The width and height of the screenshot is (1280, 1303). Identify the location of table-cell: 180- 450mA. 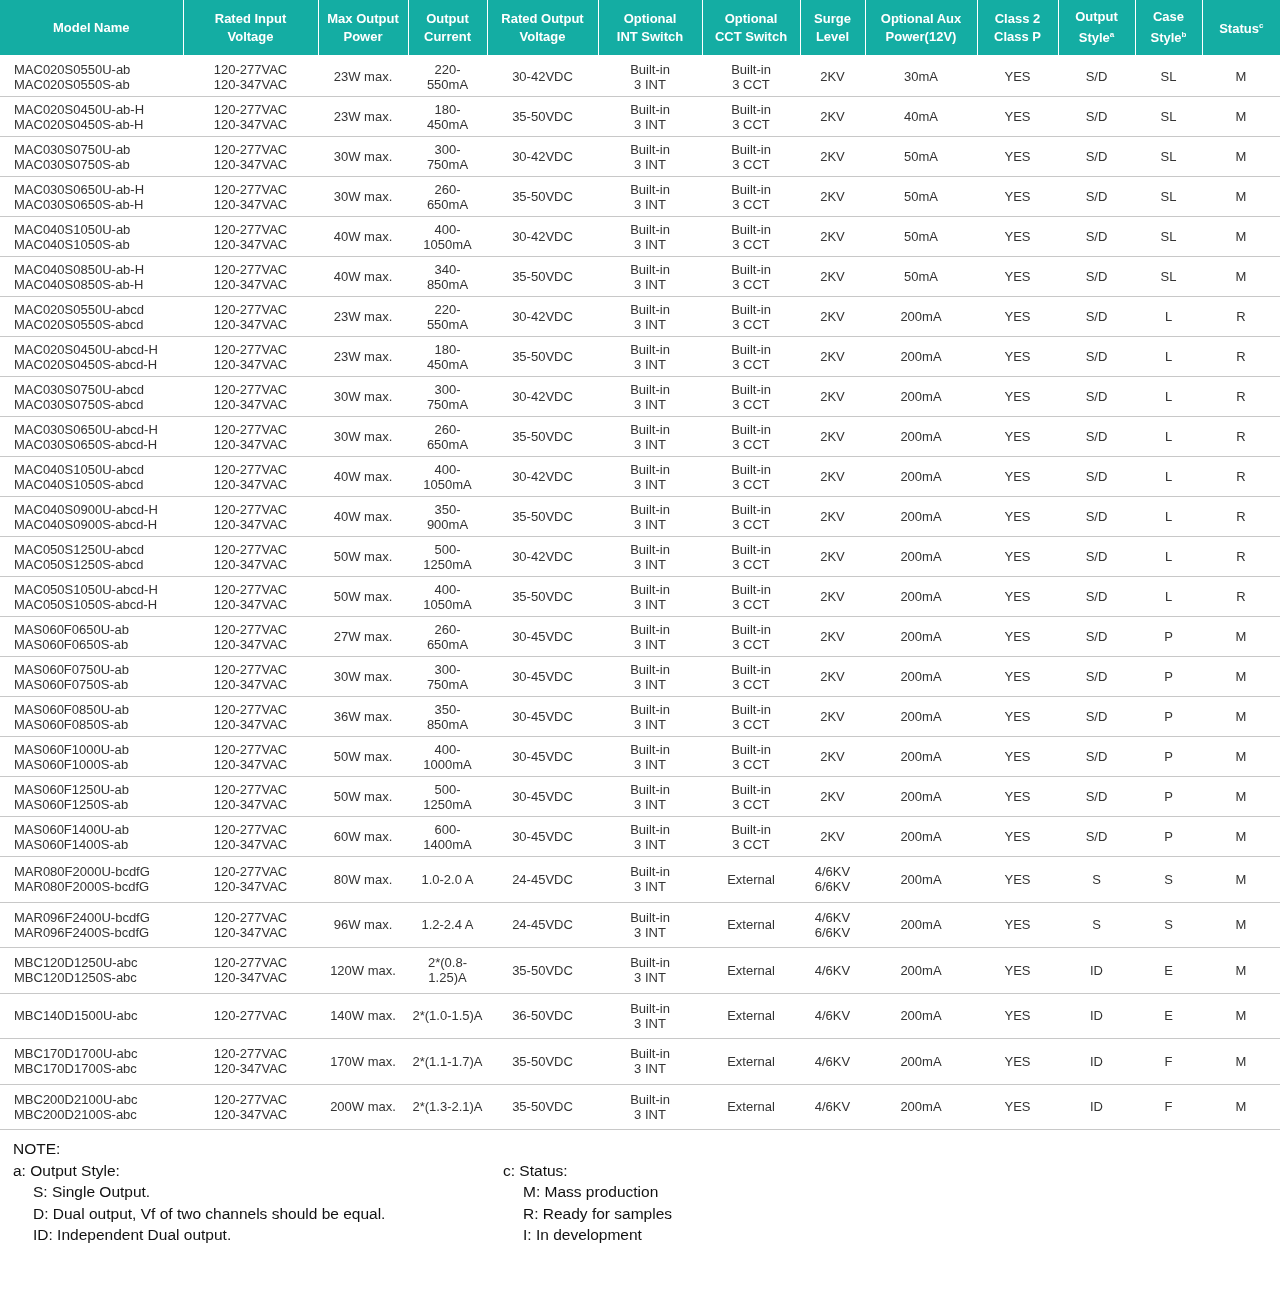
(447, 116).